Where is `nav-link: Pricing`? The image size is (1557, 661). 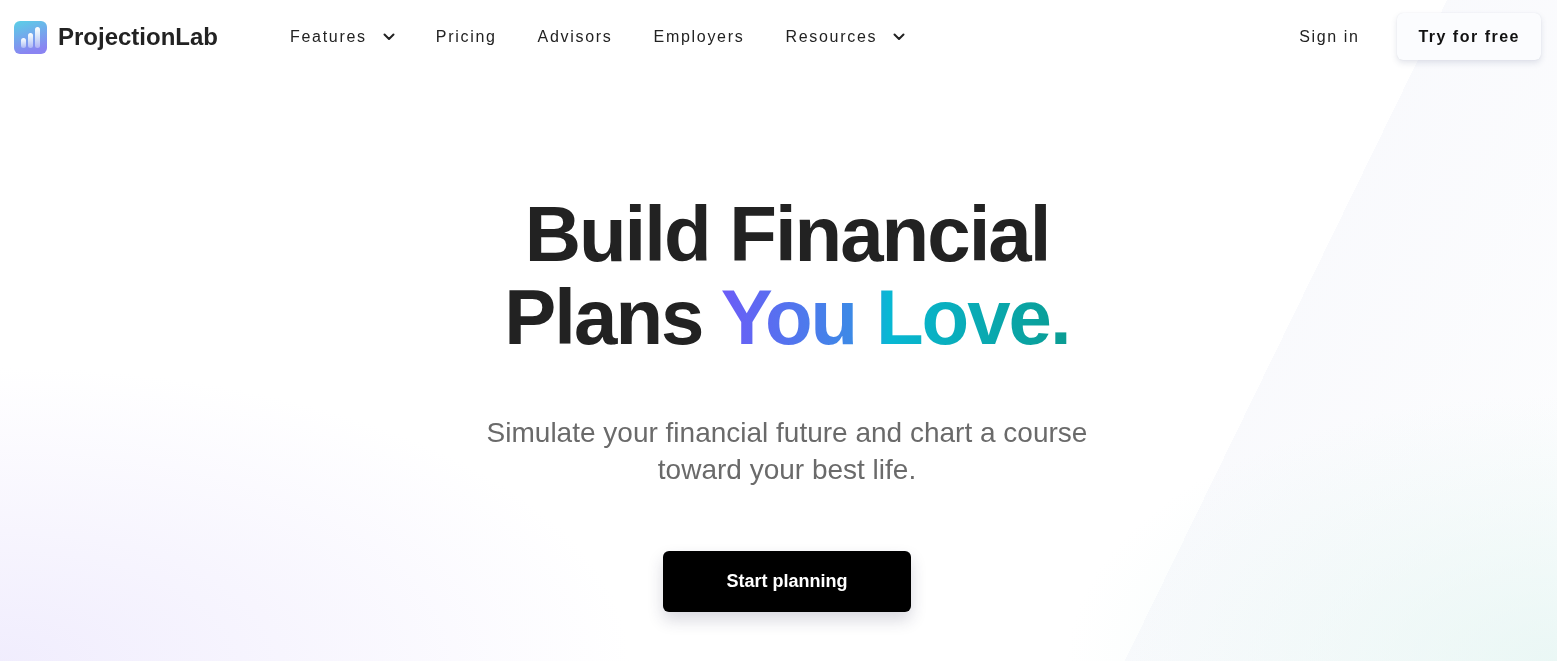
nav-link: Pricing is located at coordinates (466, 37).